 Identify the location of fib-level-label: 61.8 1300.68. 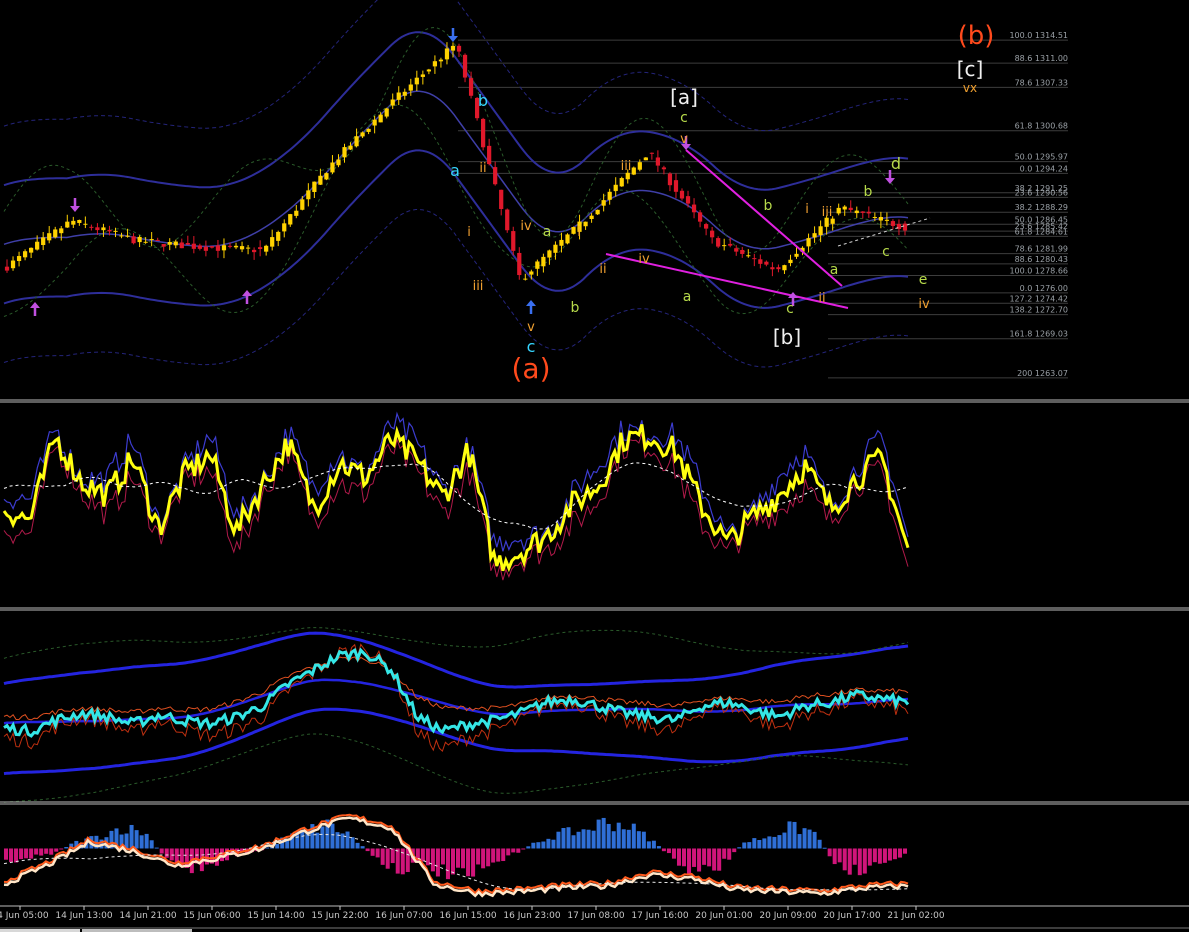
(1041, 126).